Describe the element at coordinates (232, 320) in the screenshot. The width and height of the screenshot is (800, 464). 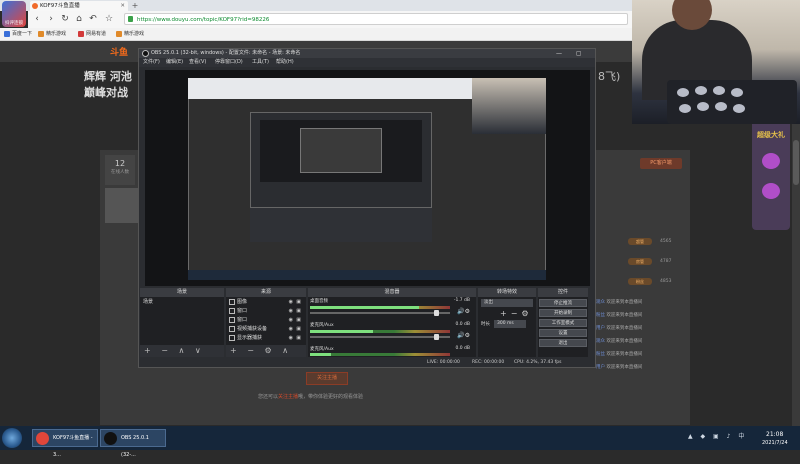
I see `window-source-icon` at that location.